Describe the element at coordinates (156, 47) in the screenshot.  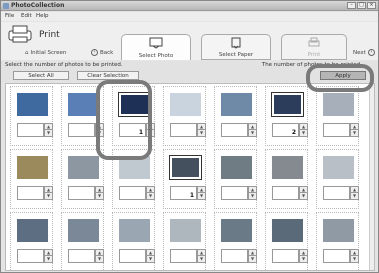
I see `step-select-photo: Select Photo` at that location.